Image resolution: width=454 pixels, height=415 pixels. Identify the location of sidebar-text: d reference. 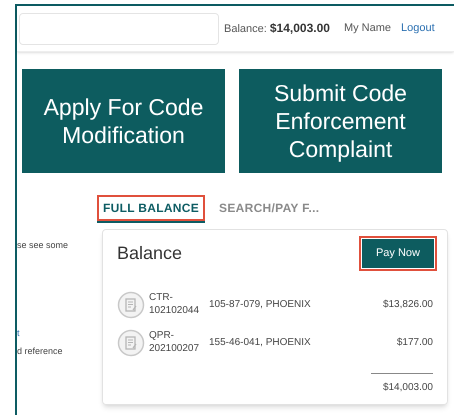
(40, 351).